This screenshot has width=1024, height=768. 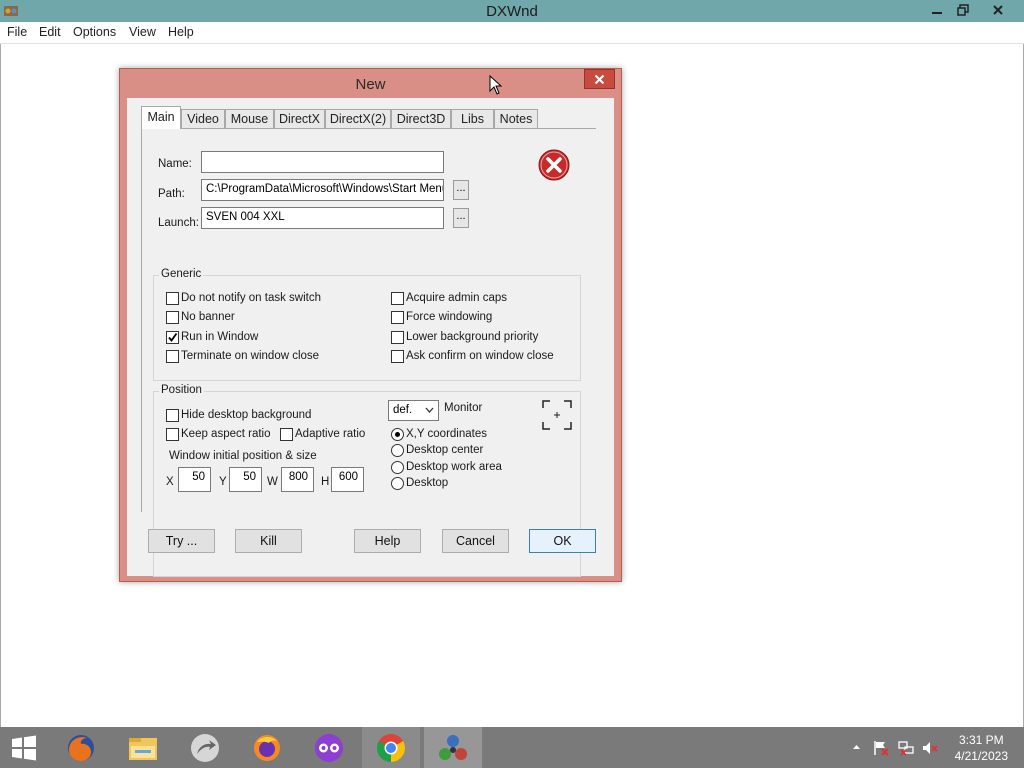 What do you see at coordinates (175, 164) in the screenshot?
I see `name-label: Name:` at bounding box center [175, 164].